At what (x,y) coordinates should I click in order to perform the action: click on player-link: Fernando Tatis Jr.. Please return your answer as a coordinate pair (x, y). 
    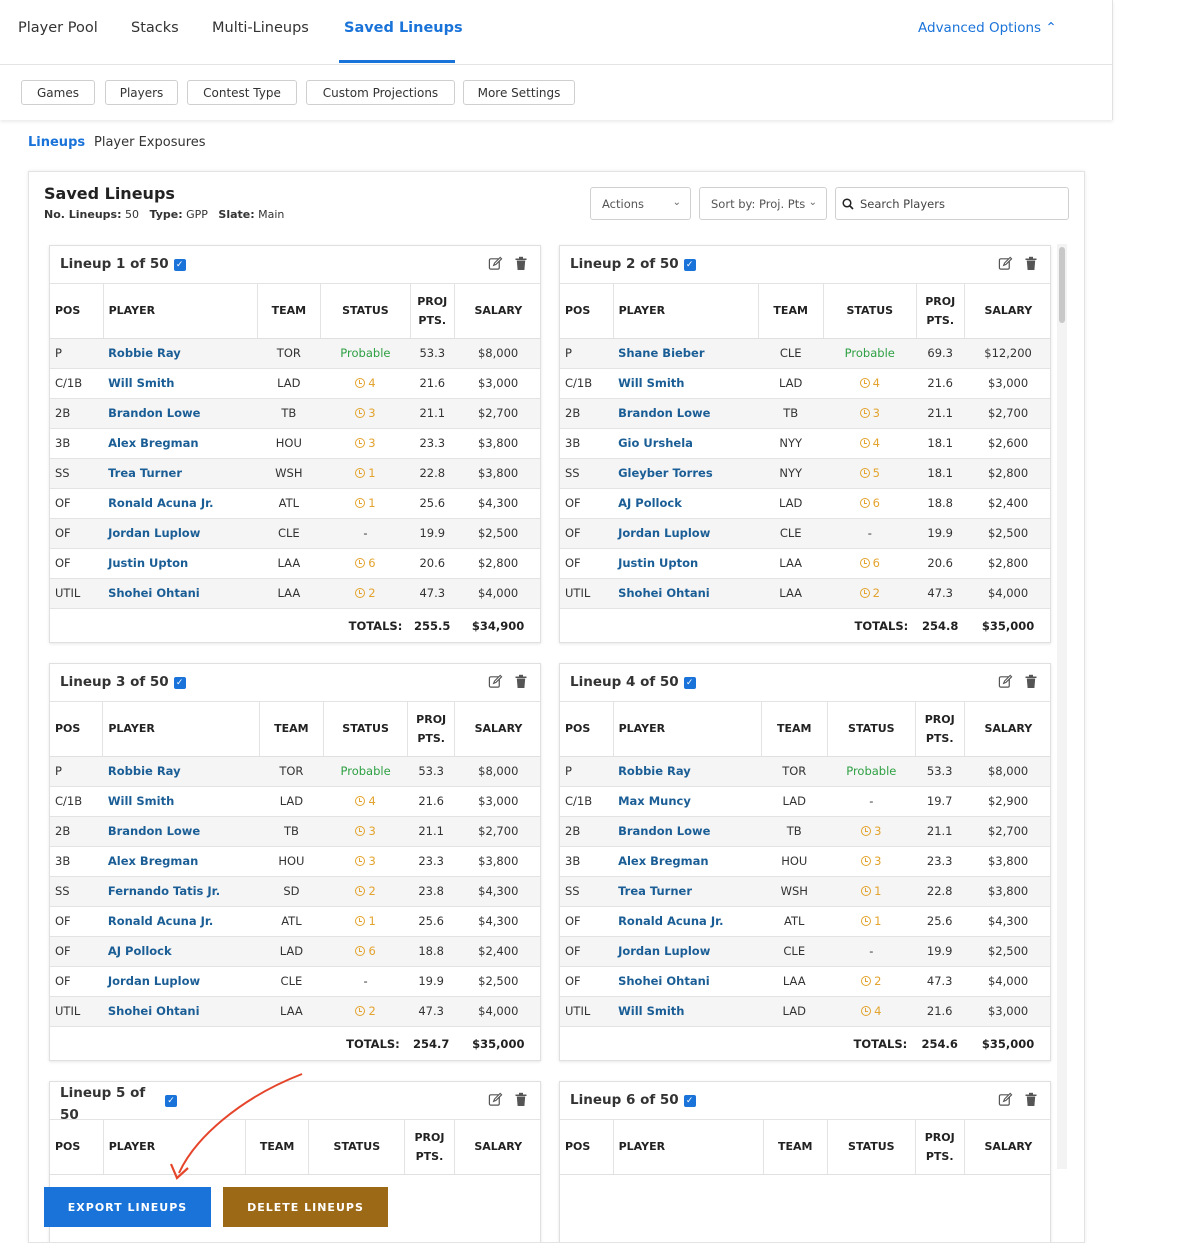
    Looking at the image, I should click on (181, 891).